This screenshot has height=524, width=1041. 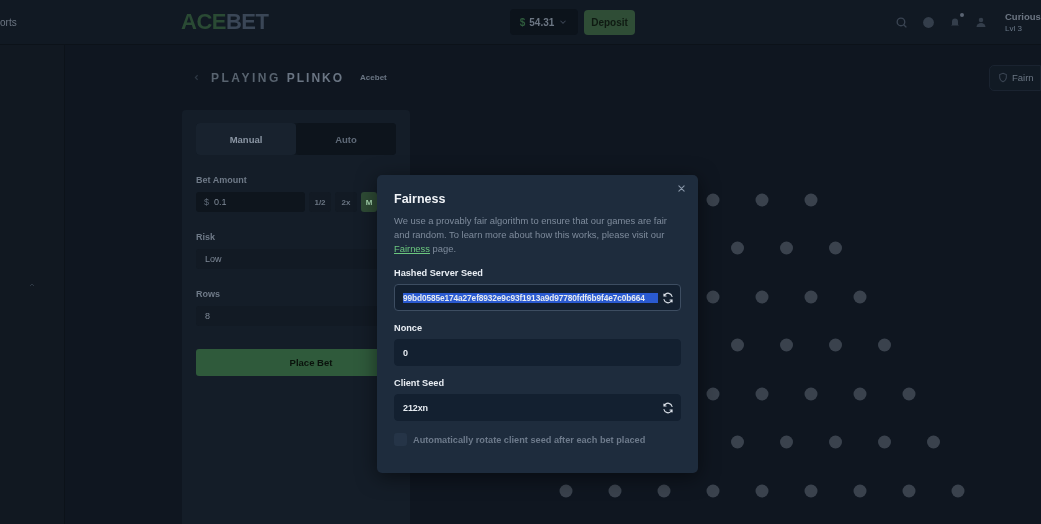 I want to click on mode-tab: Manual, so click(x=246, y=139).